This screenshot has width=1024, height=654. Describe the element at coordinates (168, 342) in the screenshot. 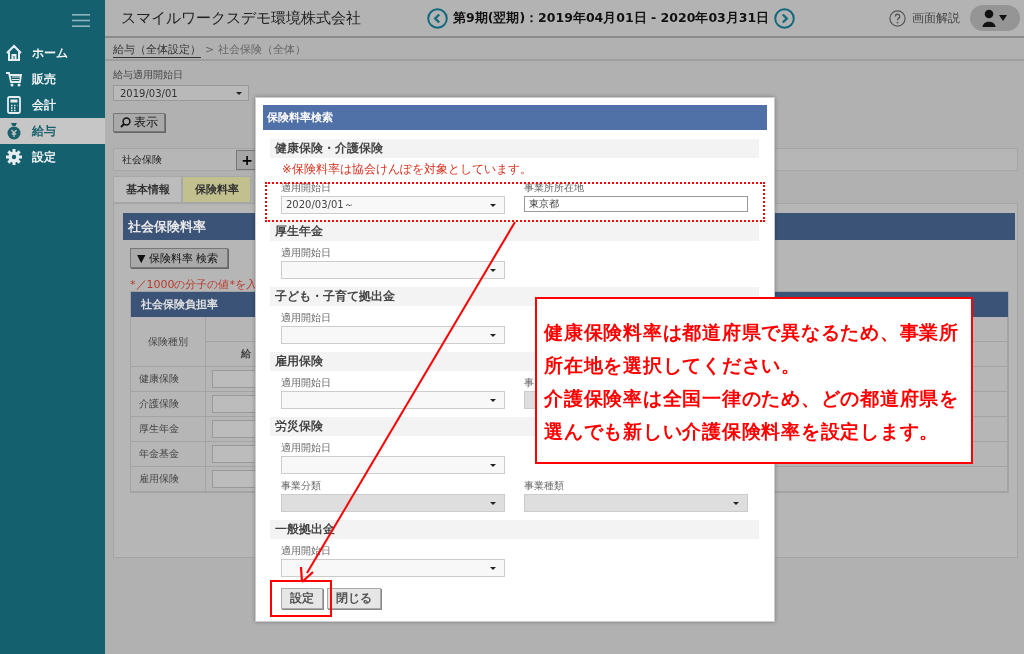

I see `table-header: 保険種別` at that location.